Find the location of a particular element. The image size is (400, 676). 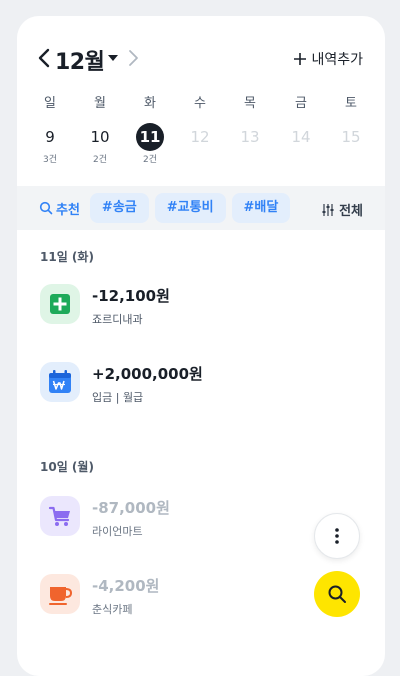

month-title: 12월 is located at coordinates (80, 60).